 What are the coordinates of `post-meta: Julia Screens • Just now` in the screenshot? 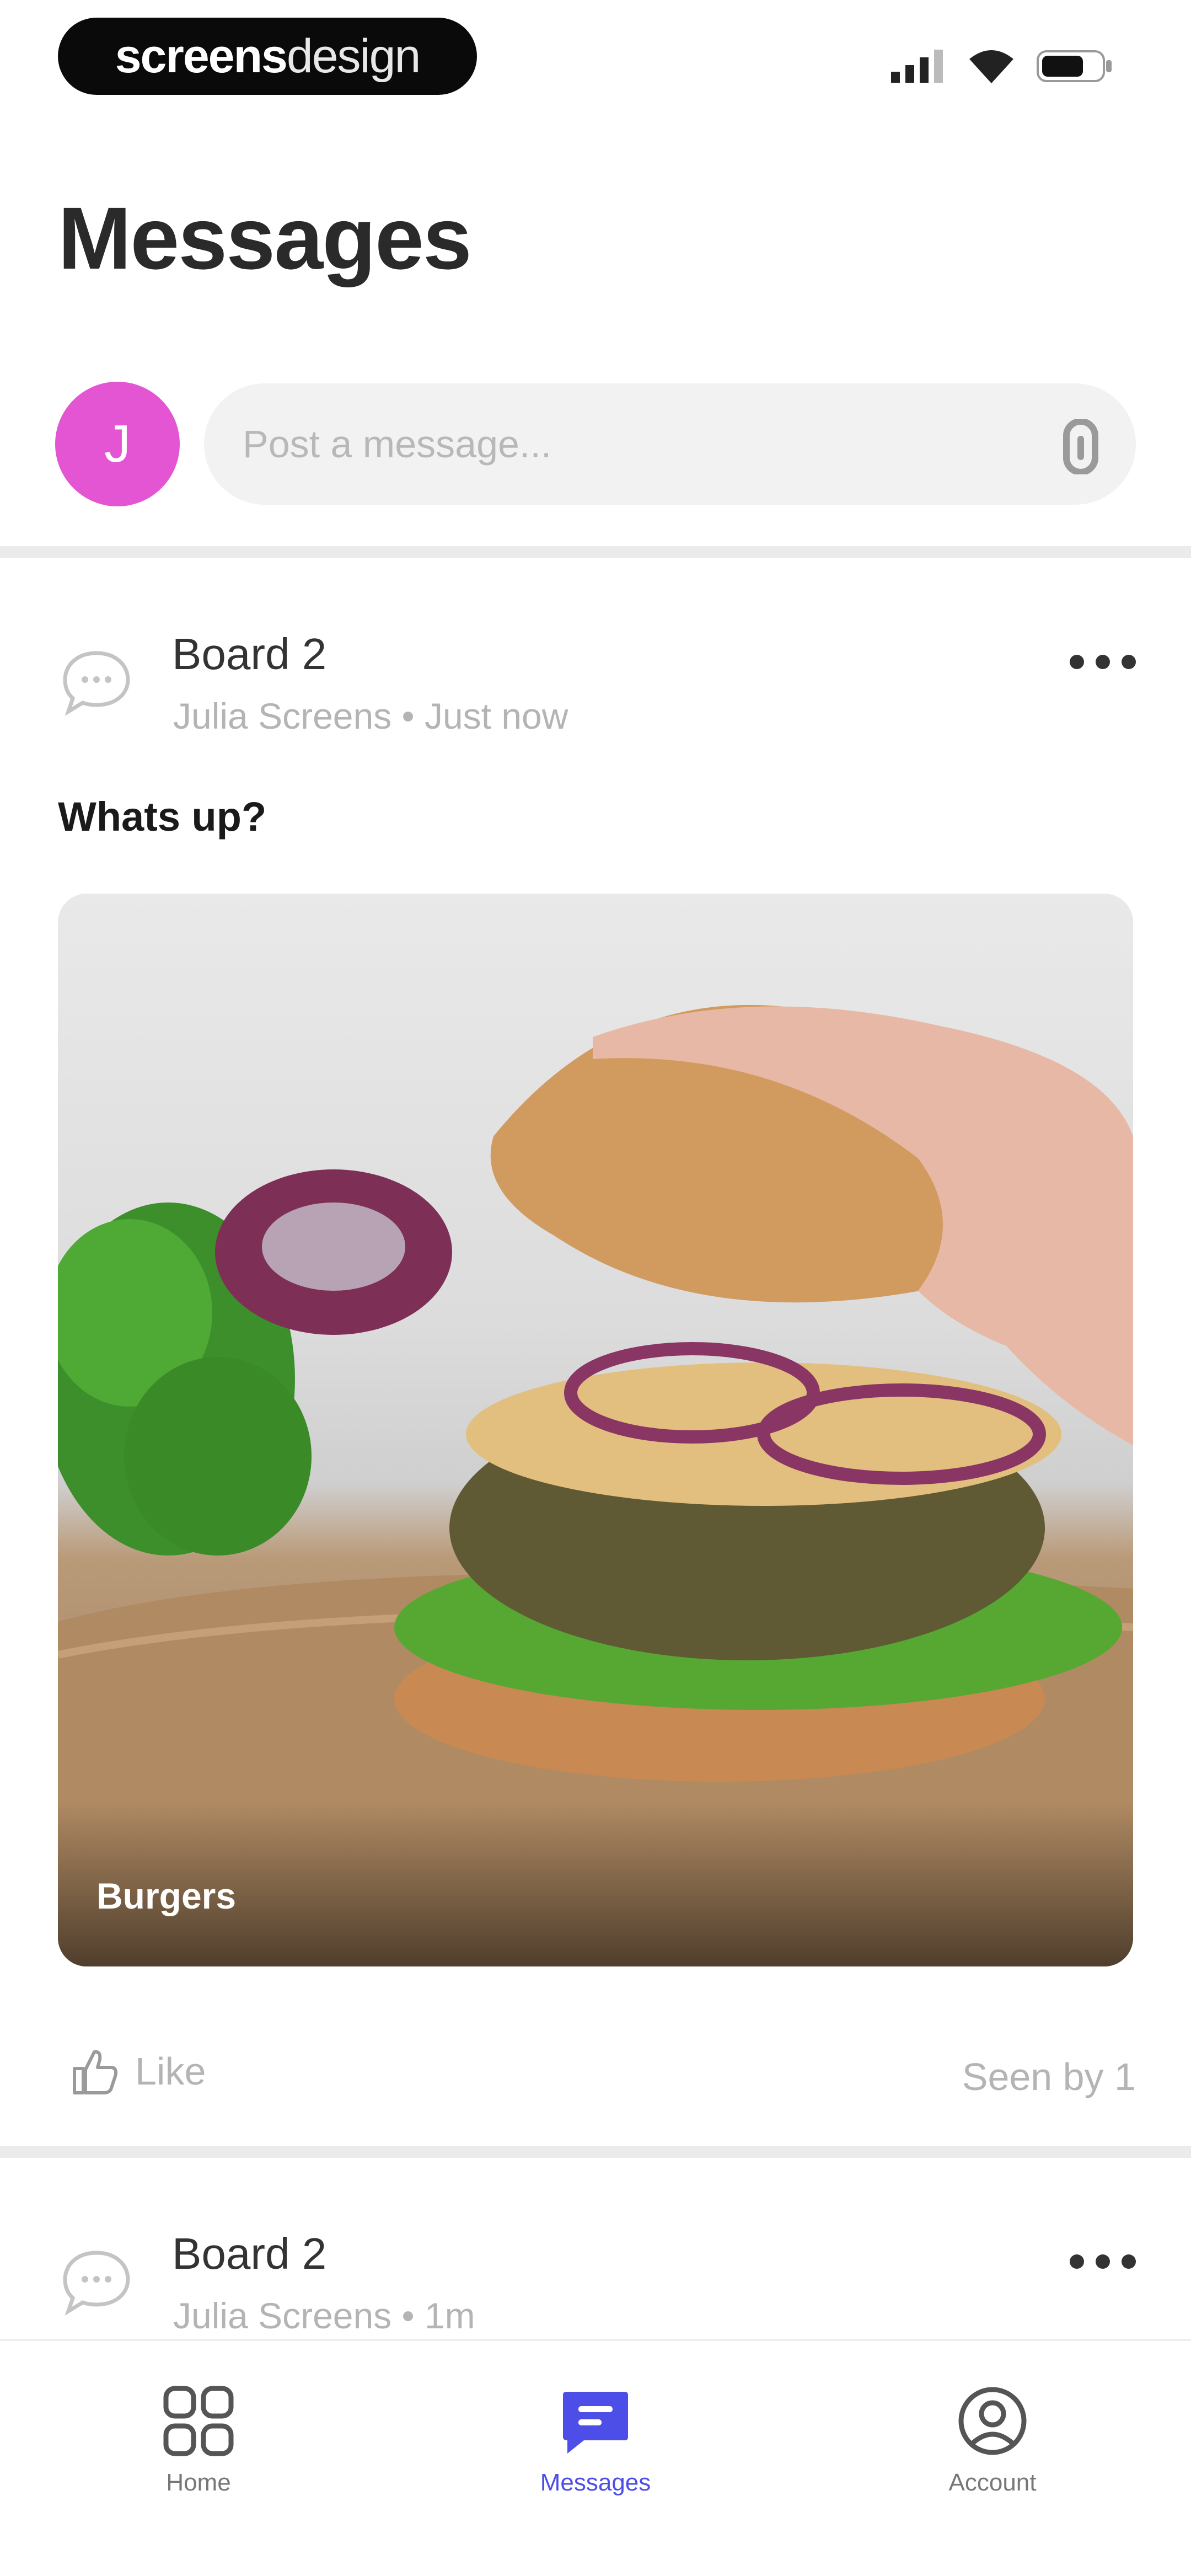 It's located at (370, 716).